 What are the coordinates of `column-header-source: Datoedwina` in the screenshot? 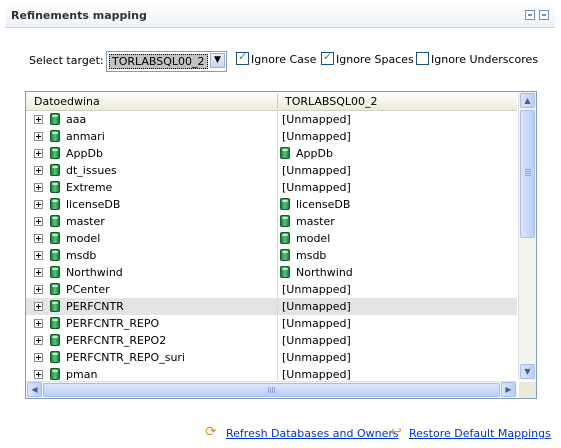 It's located at (67, 101).